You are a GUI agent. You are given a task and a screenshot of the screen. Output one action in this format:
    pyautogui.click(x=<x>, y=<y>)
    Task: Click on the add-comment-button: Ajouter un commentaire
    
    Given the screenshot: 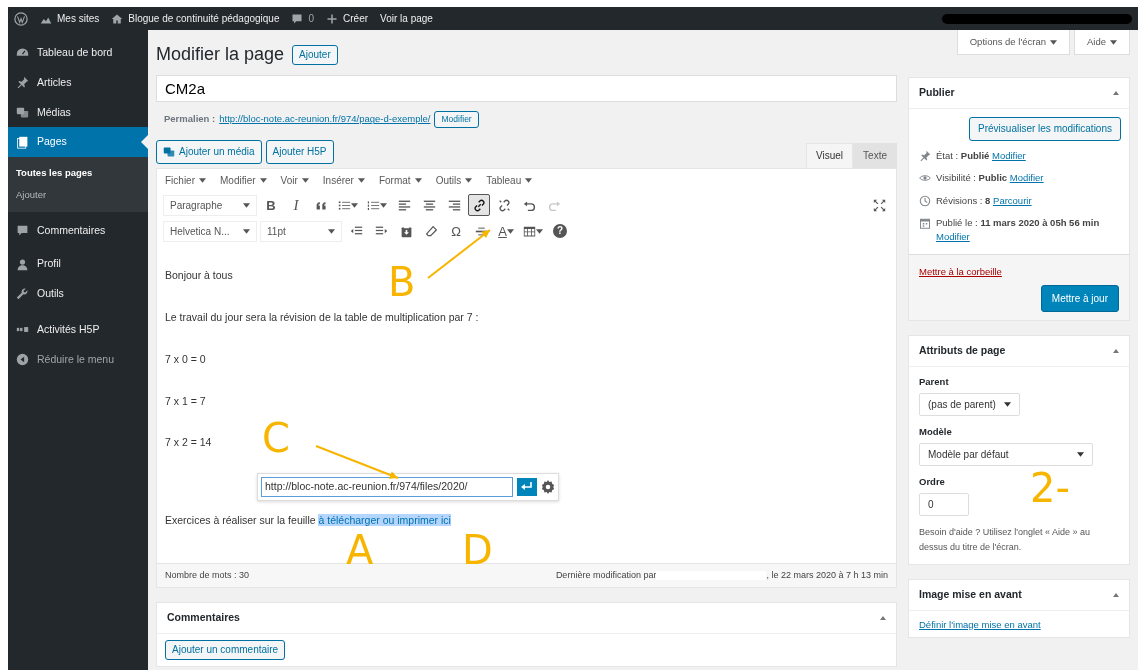 What is the action you would take?
    pyautogui.click(x=225, y=650)
    